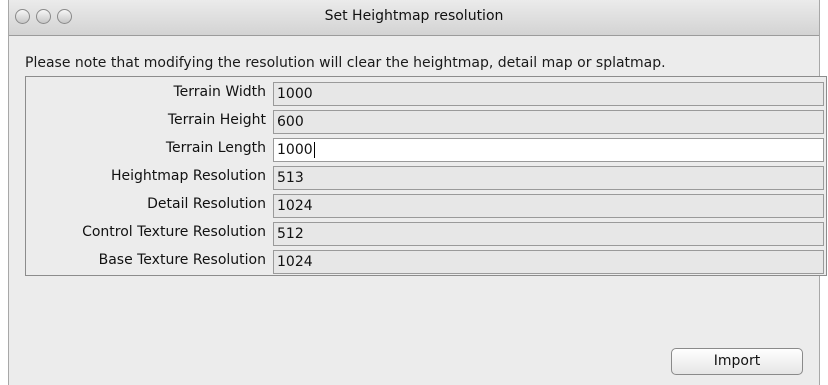 This screenshot has height=385, width=828. What do you see at coordinates (548, 234) in the screenshot?
I see `control-texture-resolution-input: 512` at bounding box center [548, 234].